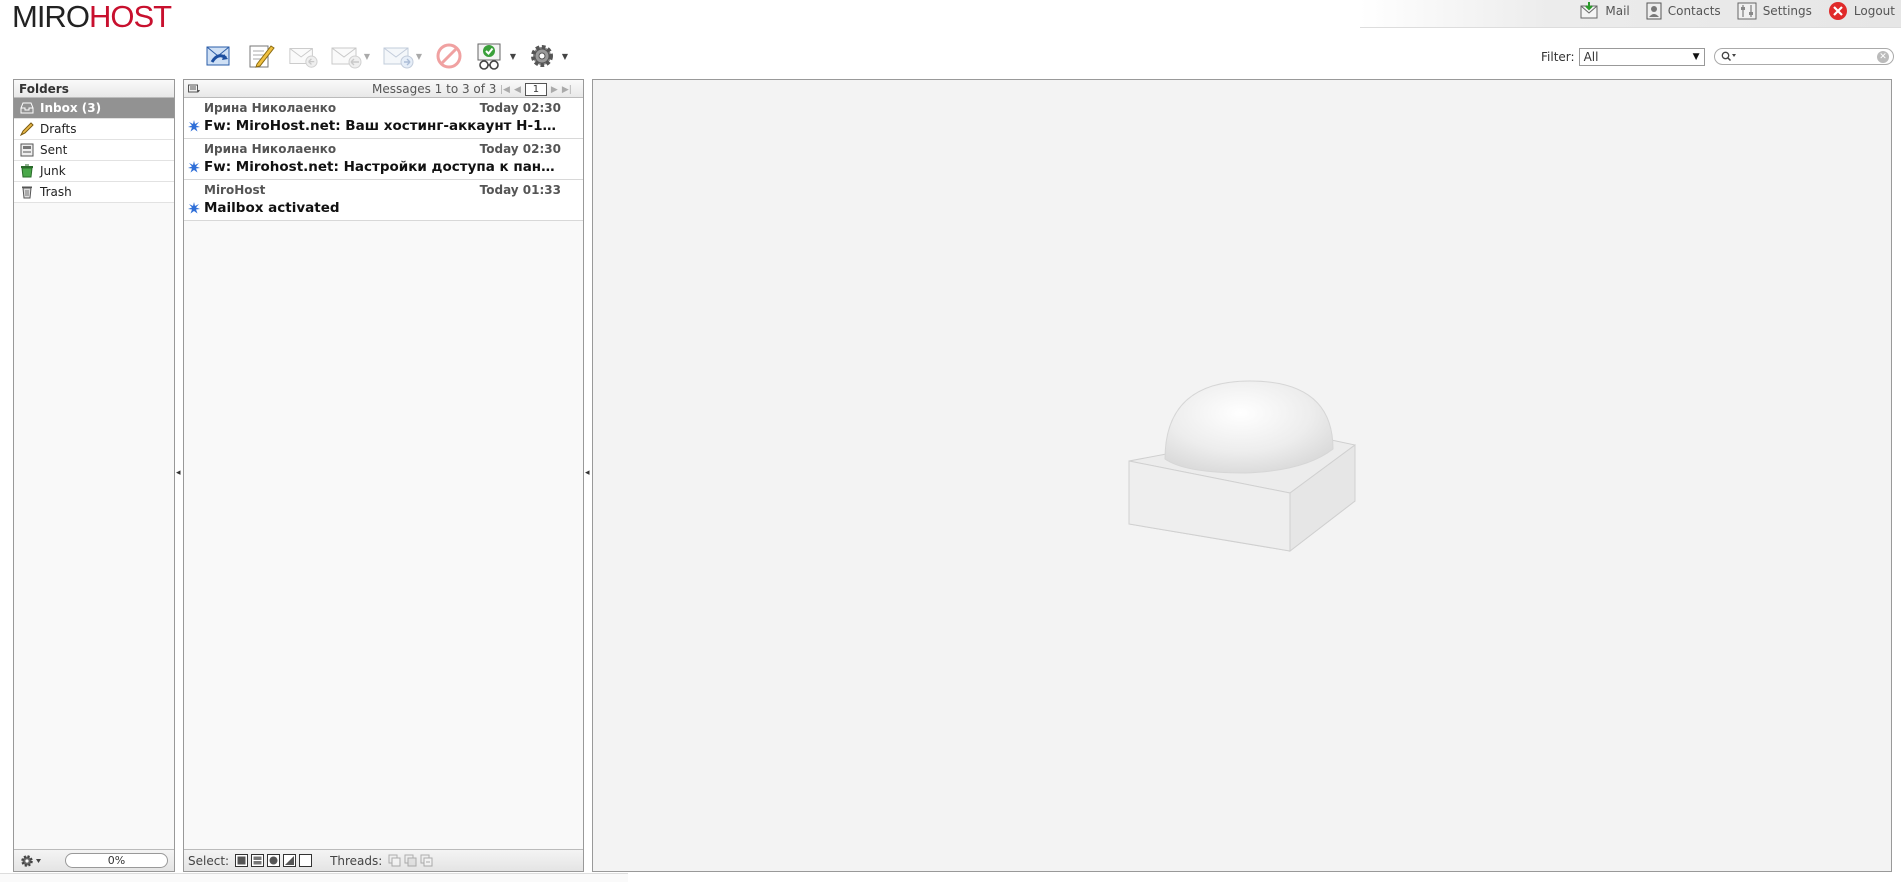 This screenshot has width=1901, height=882. What do you see at coordinates (32, 861) in the screenshot?
I see `folder-actions-gear-icon` at bounding box center [32, 861].